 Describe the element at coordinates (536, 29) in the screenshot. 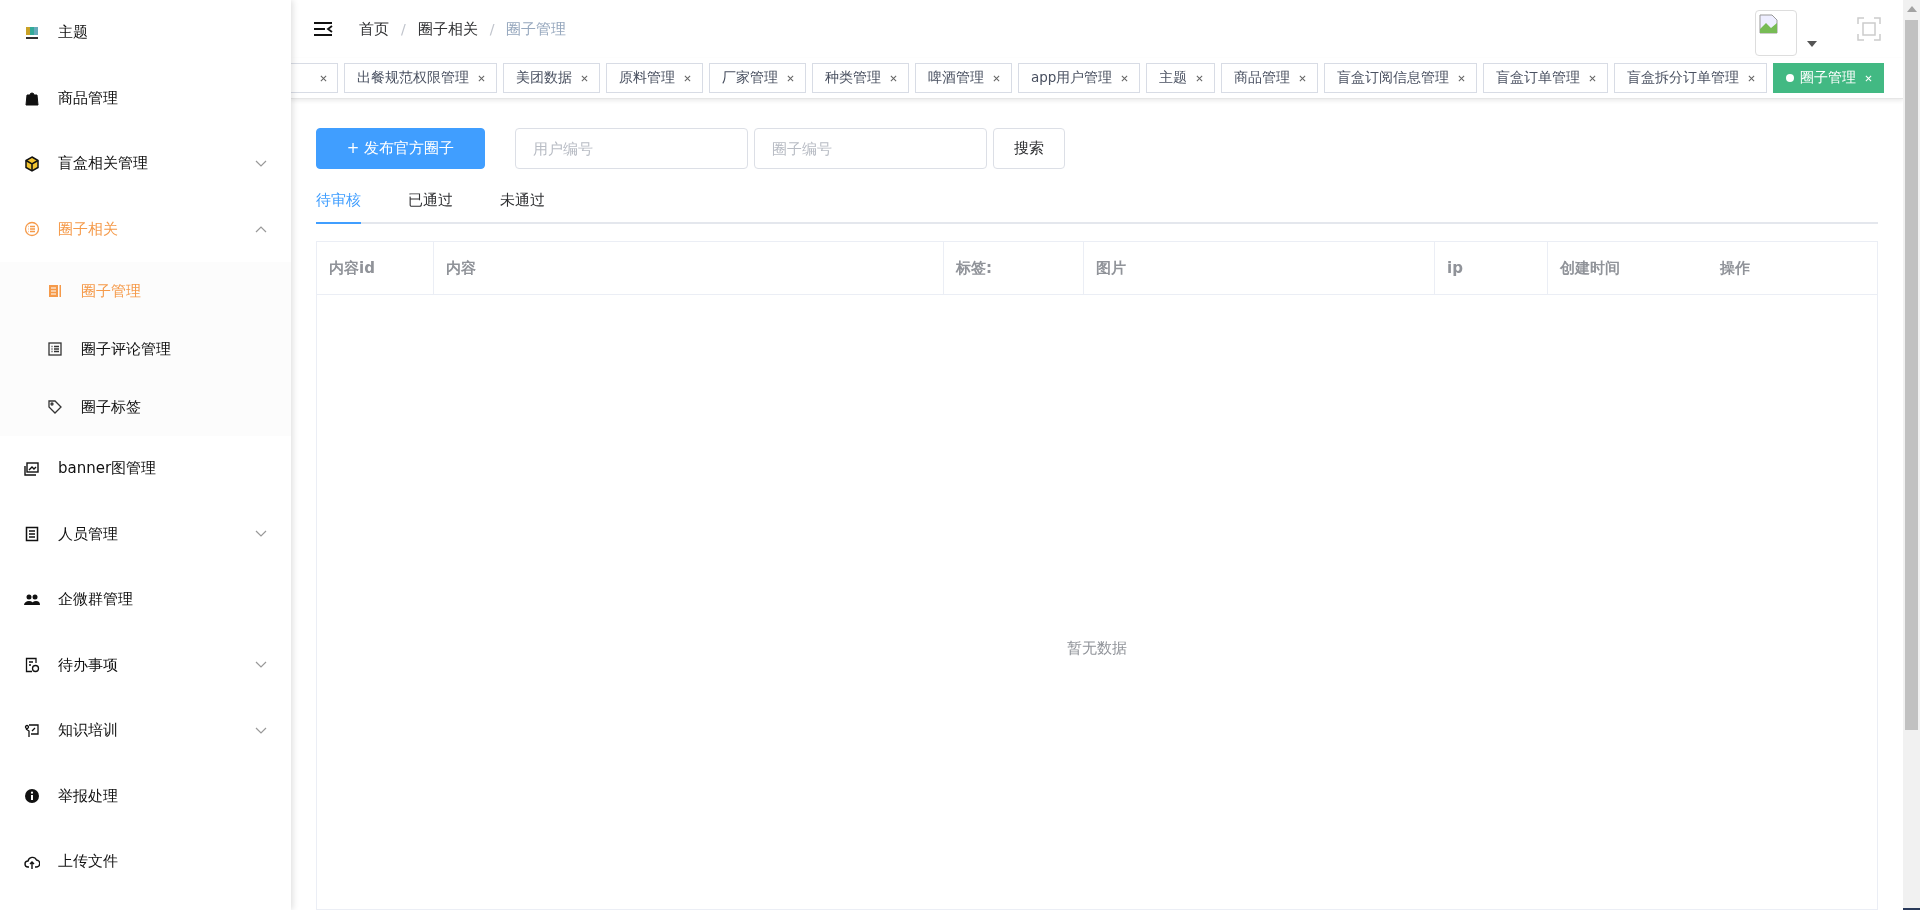

I see `breadcrumb-item: 圈子管理` at that location.